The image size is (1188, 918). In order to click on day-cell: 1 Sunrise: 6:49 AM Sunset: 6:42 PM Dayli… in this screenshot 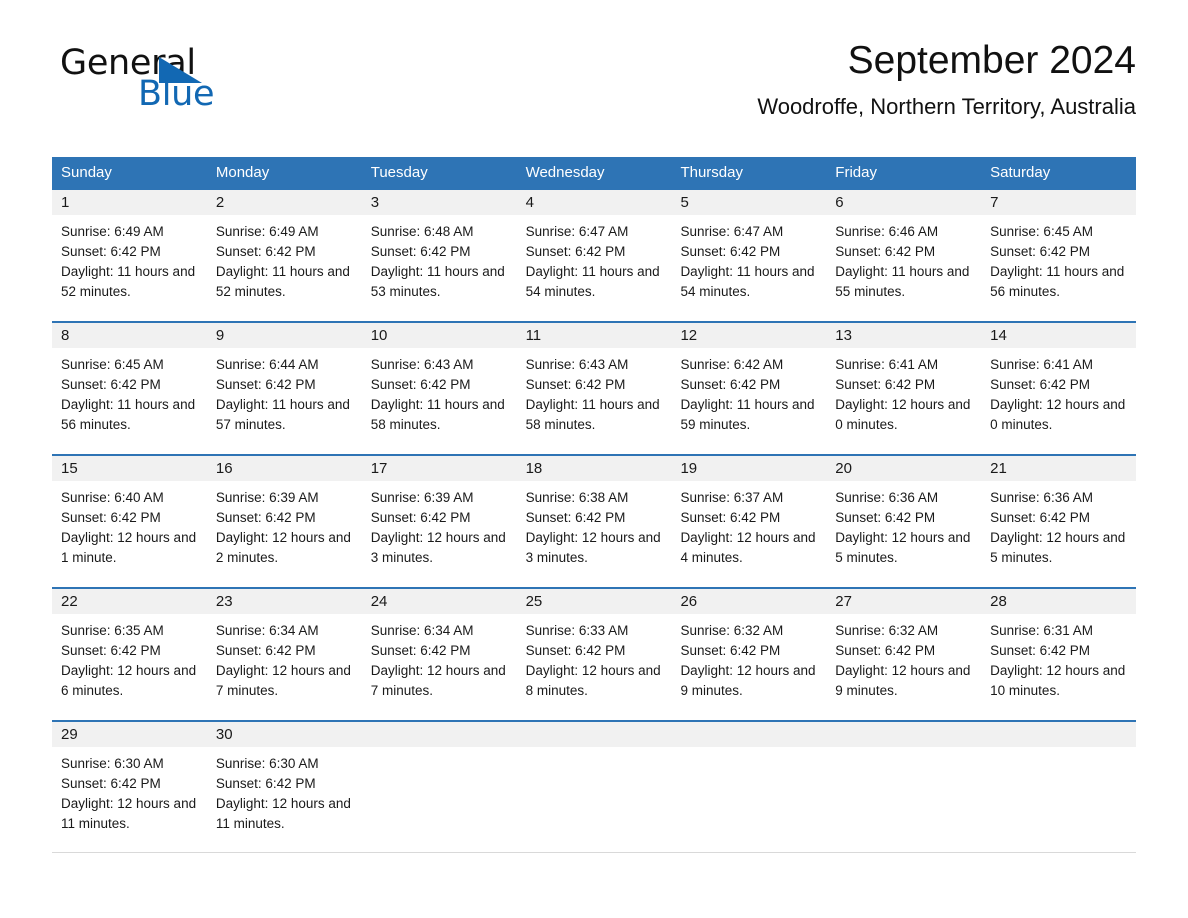, I will do `click(129, 255)`.